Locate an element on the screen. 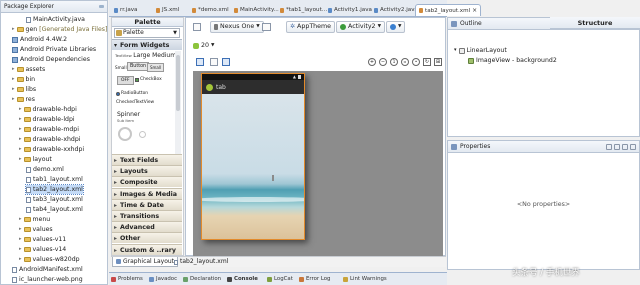 The width and height of the screenshot is (640, 285). checked-textview-widget: CheckedTextView is located at coordinates (135, 102).